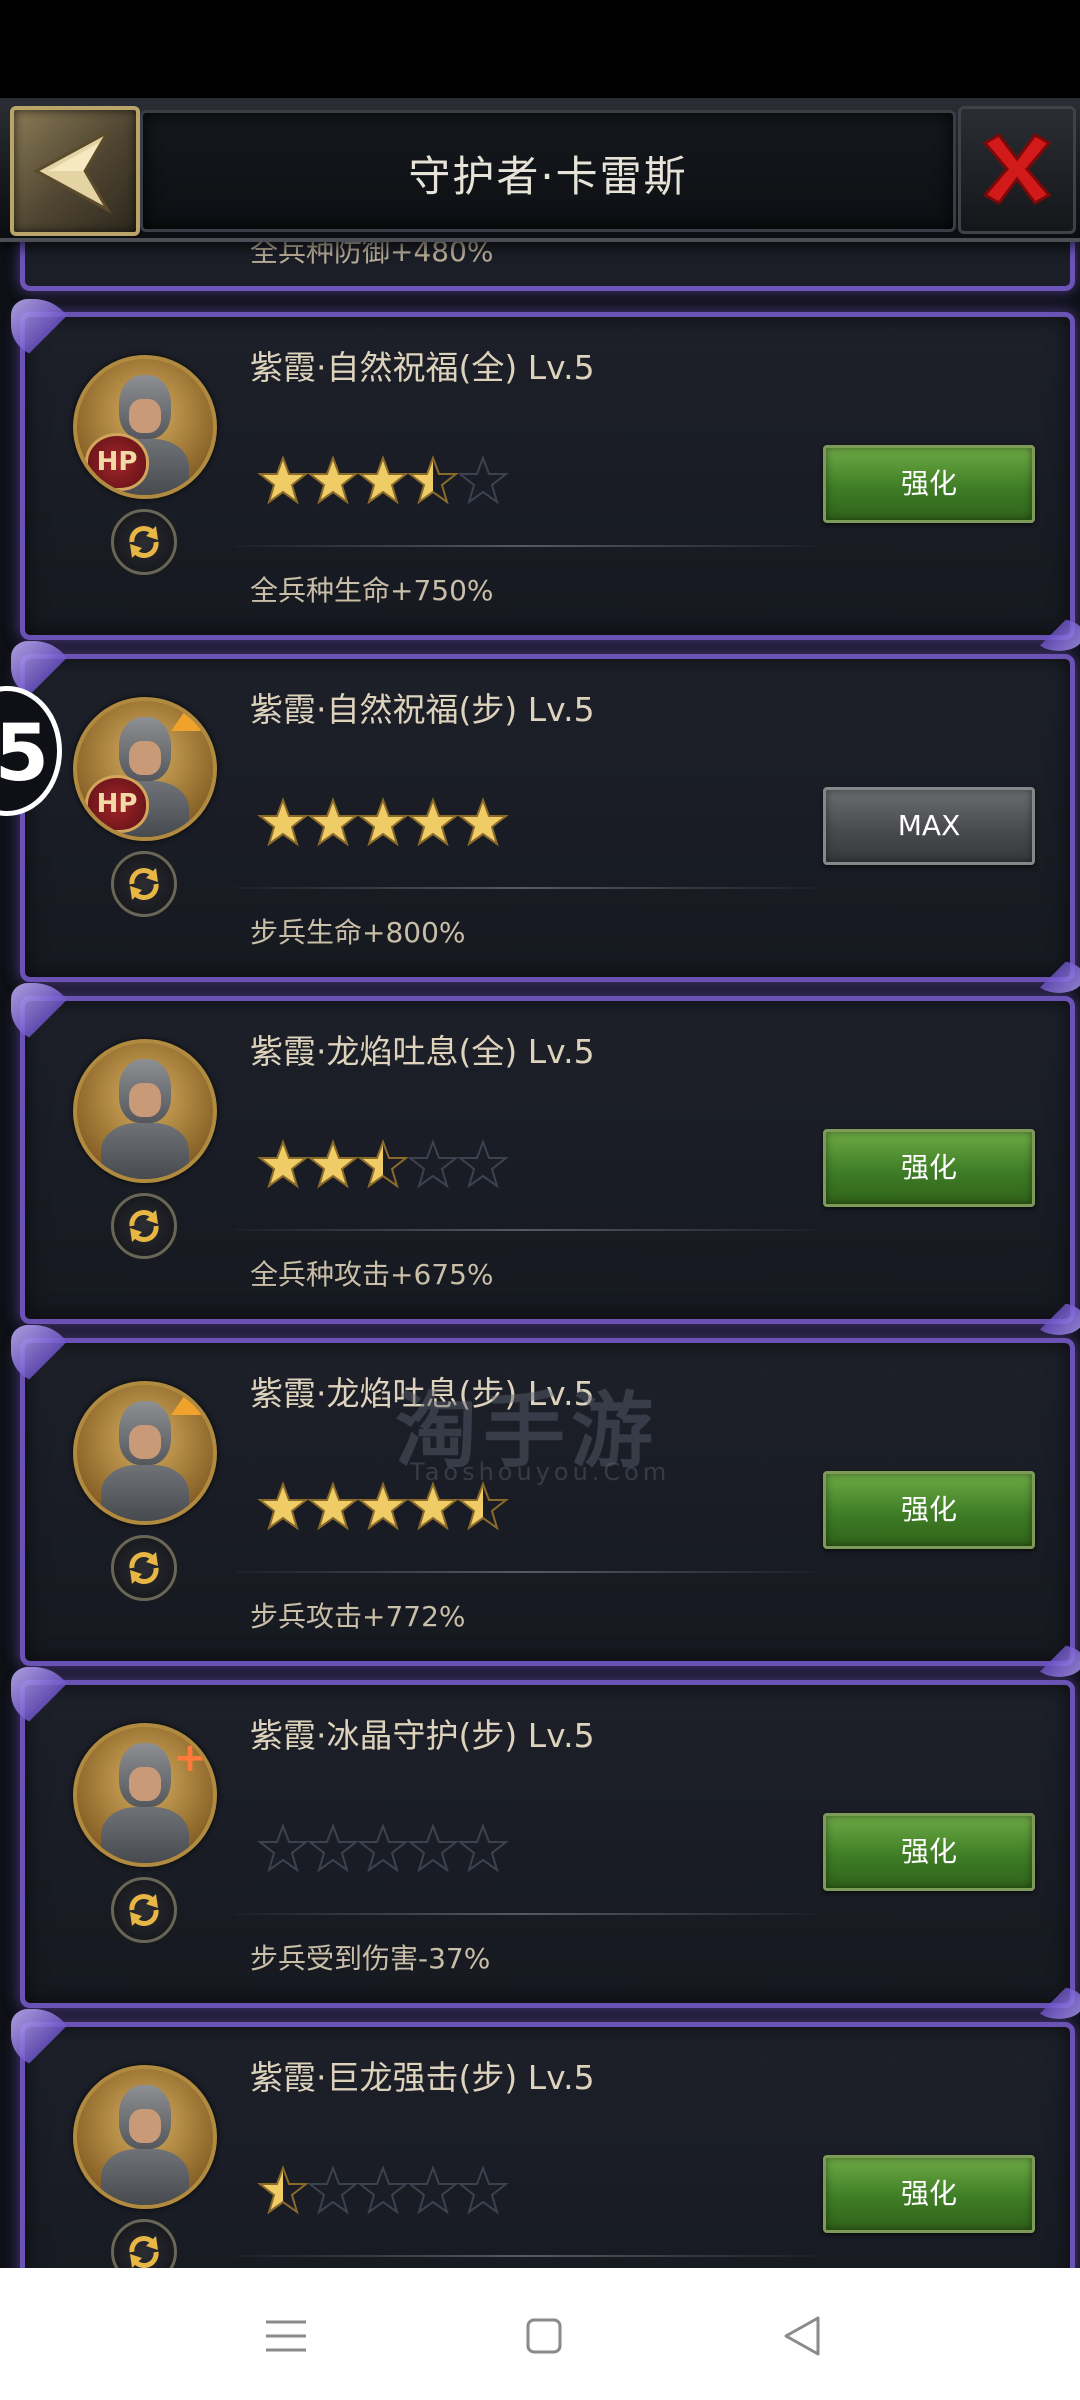 This screenshot has height=2400, width=1080. I want to click on menu-icon, so click(286, 2336).